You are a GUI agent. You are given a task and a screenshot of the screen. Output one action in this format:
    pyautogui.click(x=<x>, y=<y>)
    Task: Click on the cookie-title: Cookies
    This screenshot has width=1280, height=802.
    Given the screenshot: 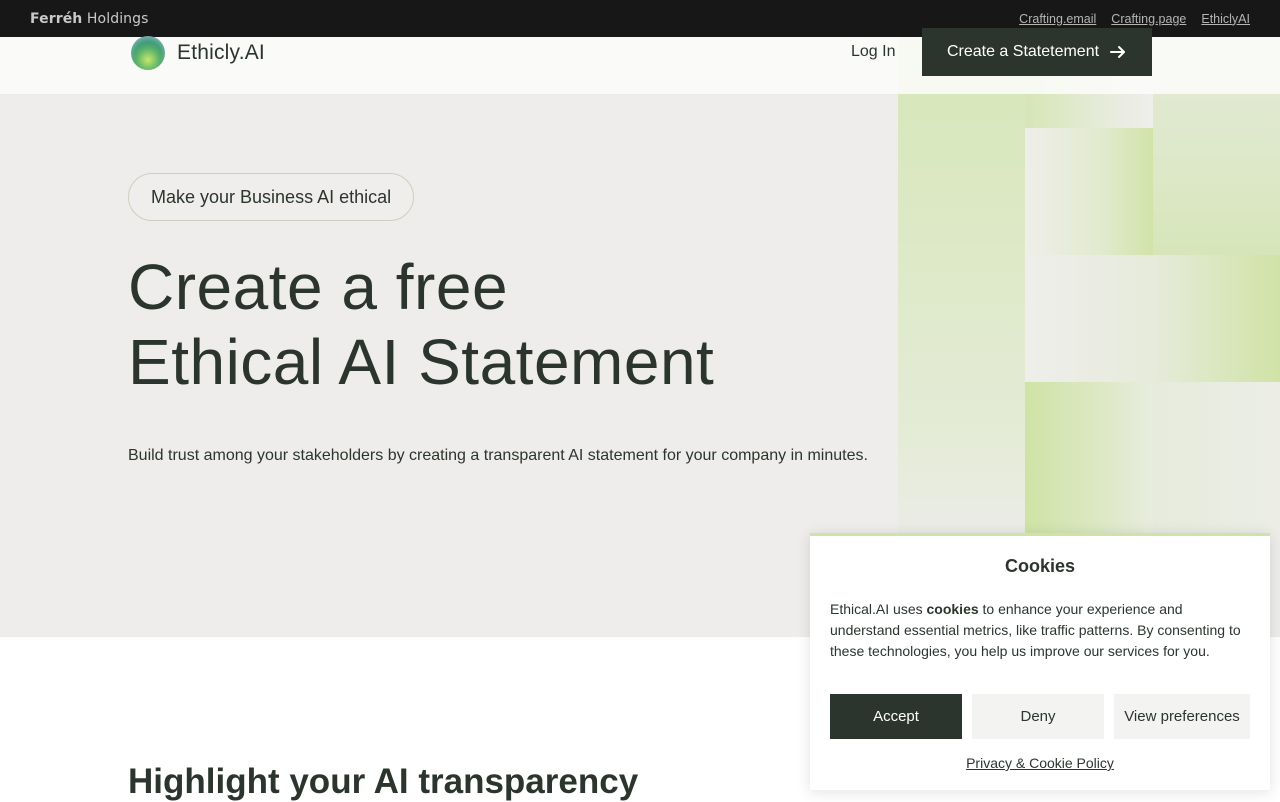 What is the action you would take?
    pyautogui.click(x=1040, y=566)
    